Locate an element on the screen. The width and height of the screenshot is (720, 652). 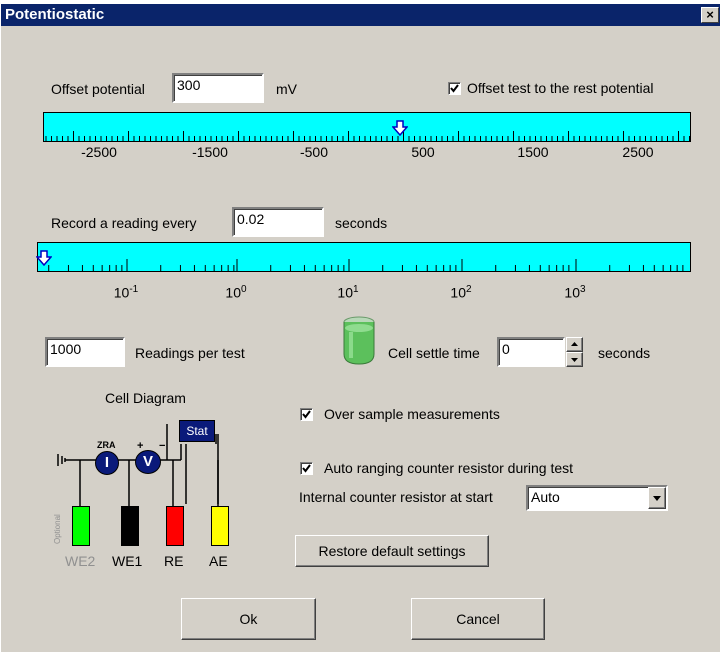
cell-diagram-title: Cell Diagram is located at coordinates (145, 398).